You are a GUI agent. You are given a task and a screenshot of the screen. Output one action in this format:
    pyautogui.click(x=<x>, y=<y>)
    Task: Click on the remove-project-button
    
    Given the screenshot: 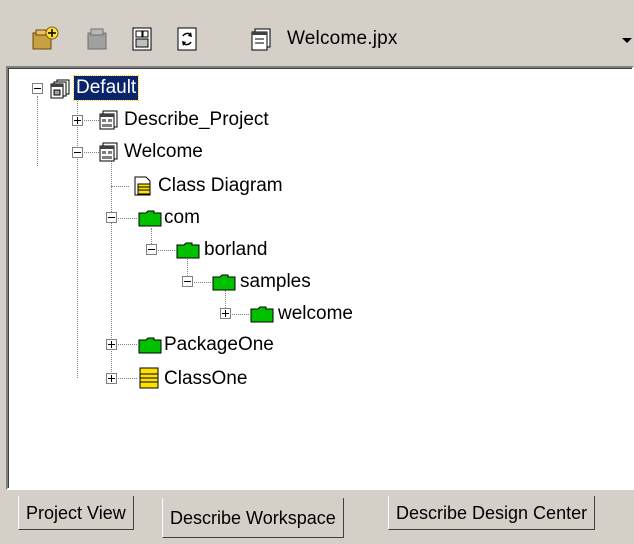 What is the action you would take?
    pyautogui.click(x=99, y=39)
    